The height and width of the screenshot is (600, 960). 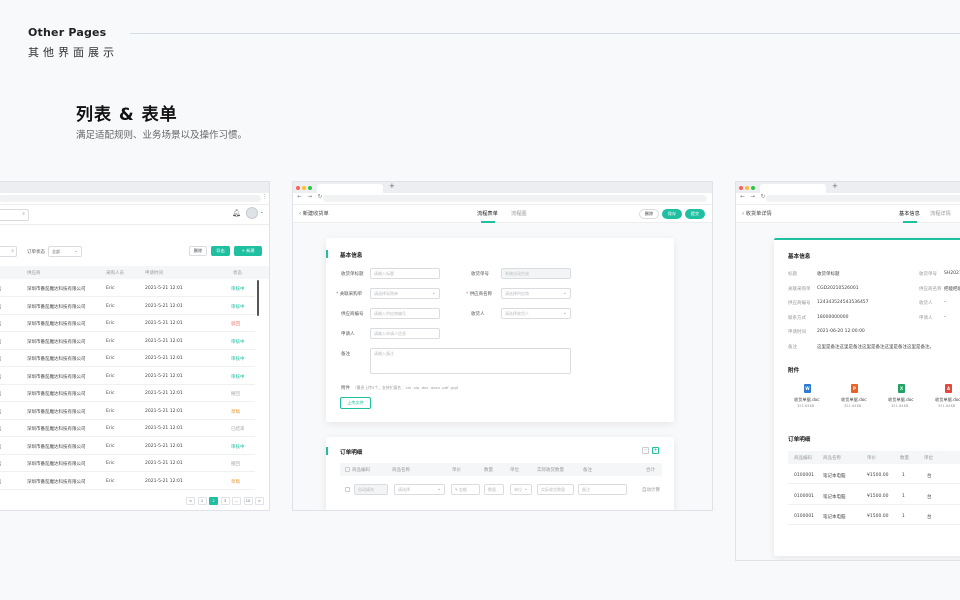 I want to click on filter-input: ⌕, so click(x=8, y=251).